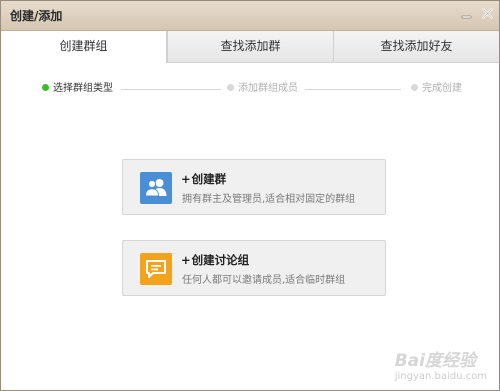 The image size is (500, 391). Describe the element at coordinates (84, 47) in the screenshot. I see `tab-create-group: 创建群组` at that location.